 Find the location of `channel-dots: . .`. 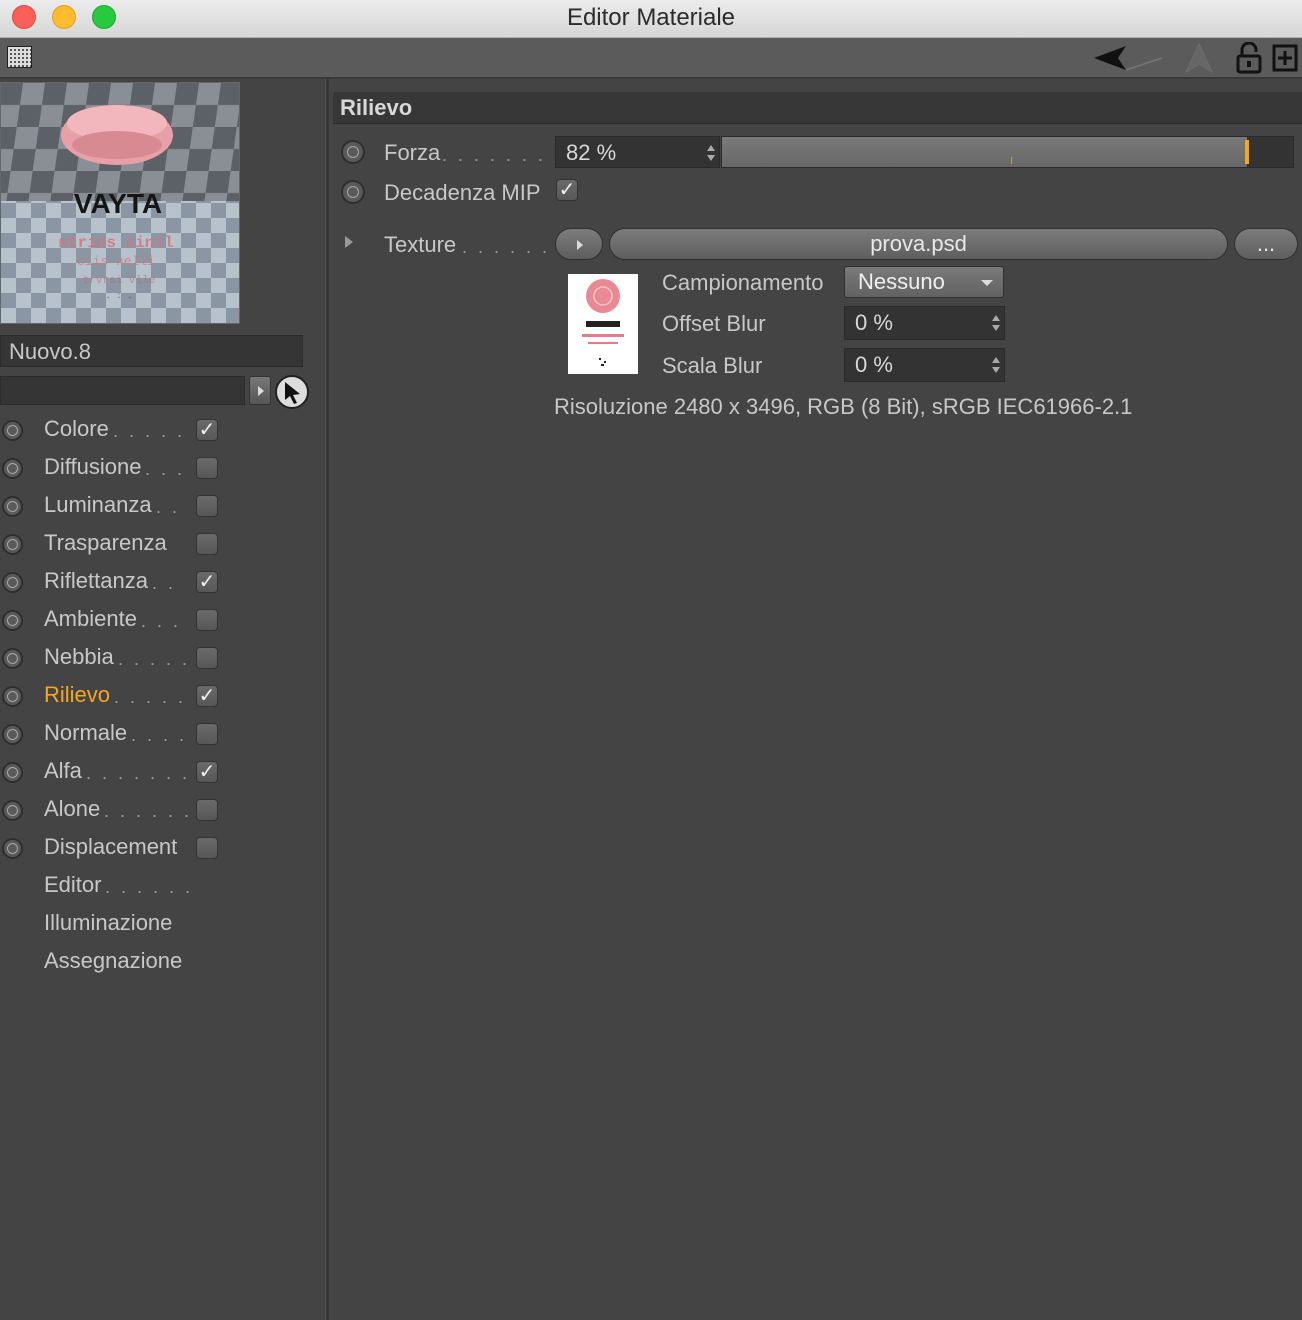

channel-dots: . . is located at coordinates (164, 583).